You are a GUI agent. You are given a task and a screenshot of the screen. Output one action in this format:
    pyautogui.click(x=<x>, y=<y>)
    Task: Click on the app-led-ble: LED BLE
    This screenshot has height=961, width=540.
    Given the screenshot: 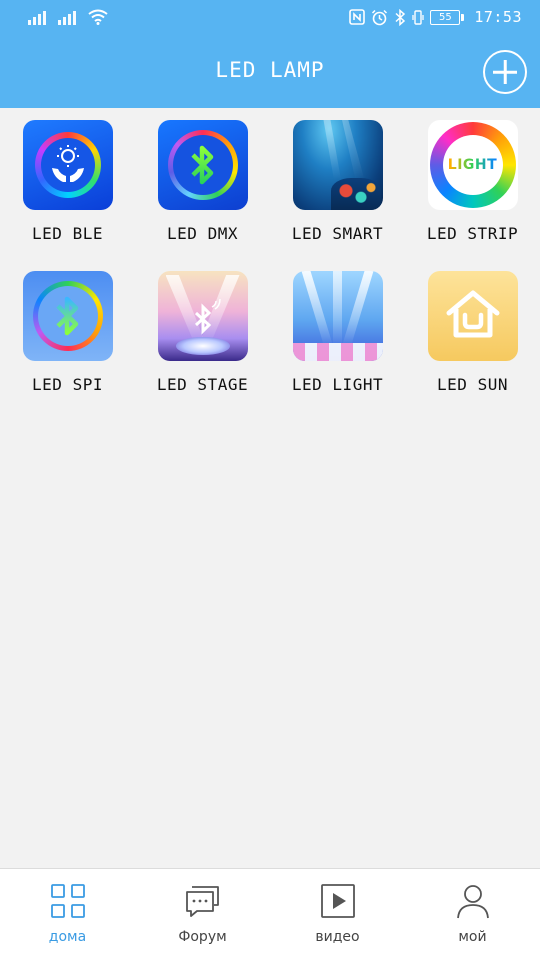 What is the action you would take?
    pyautogui.click(x=67, y=181)
    